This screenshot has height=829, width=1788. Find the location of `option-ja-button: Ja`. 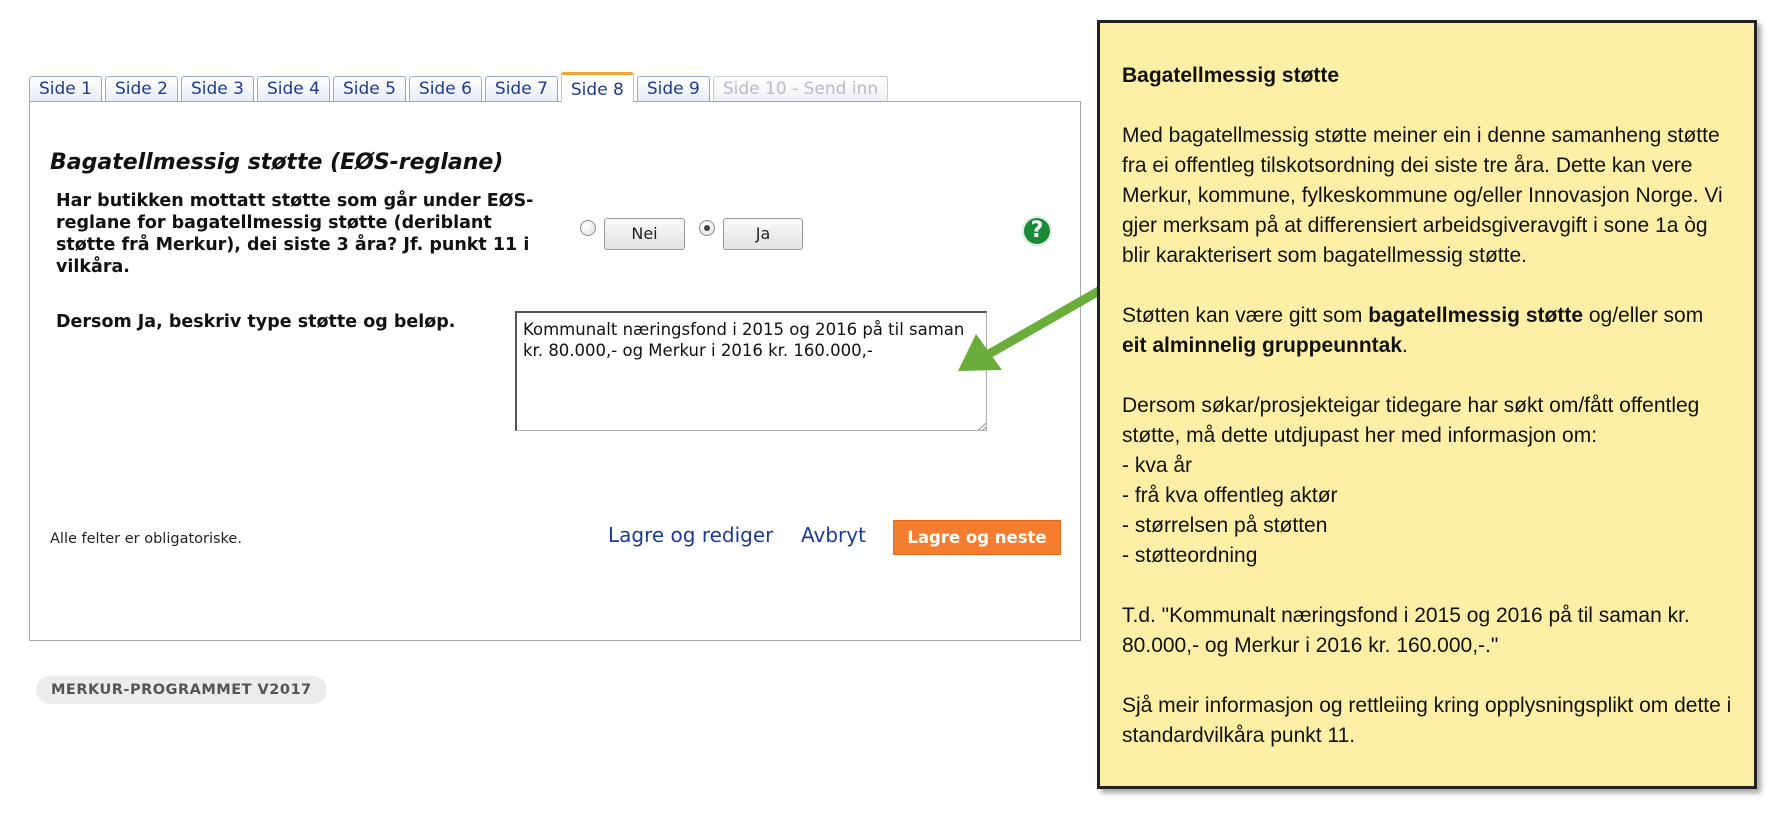

option-ja-button: Ja is located at coordinates (763, 234).